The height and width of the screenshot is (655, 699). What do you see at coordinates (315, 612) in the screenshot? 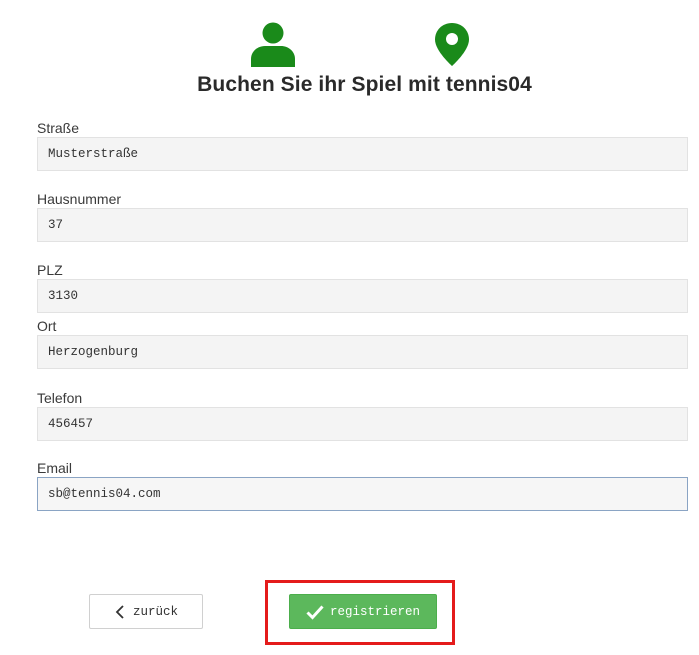
I see `checkmark-icon` at bounding box center [315, 612].